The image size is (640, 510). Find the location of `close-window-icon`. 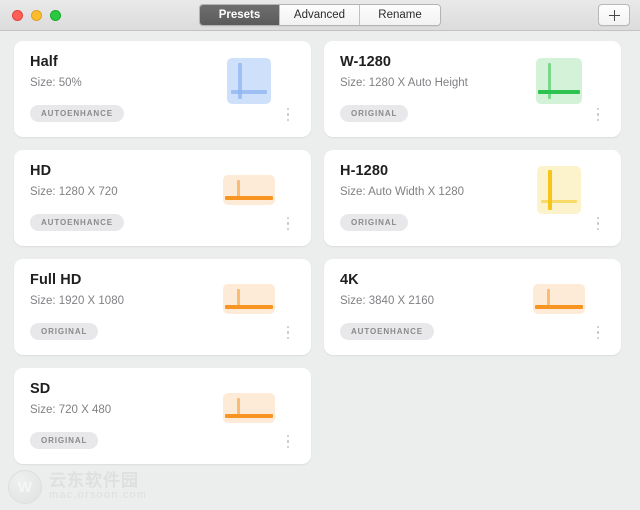

close-window-icon is located at coordinates (17, 15).